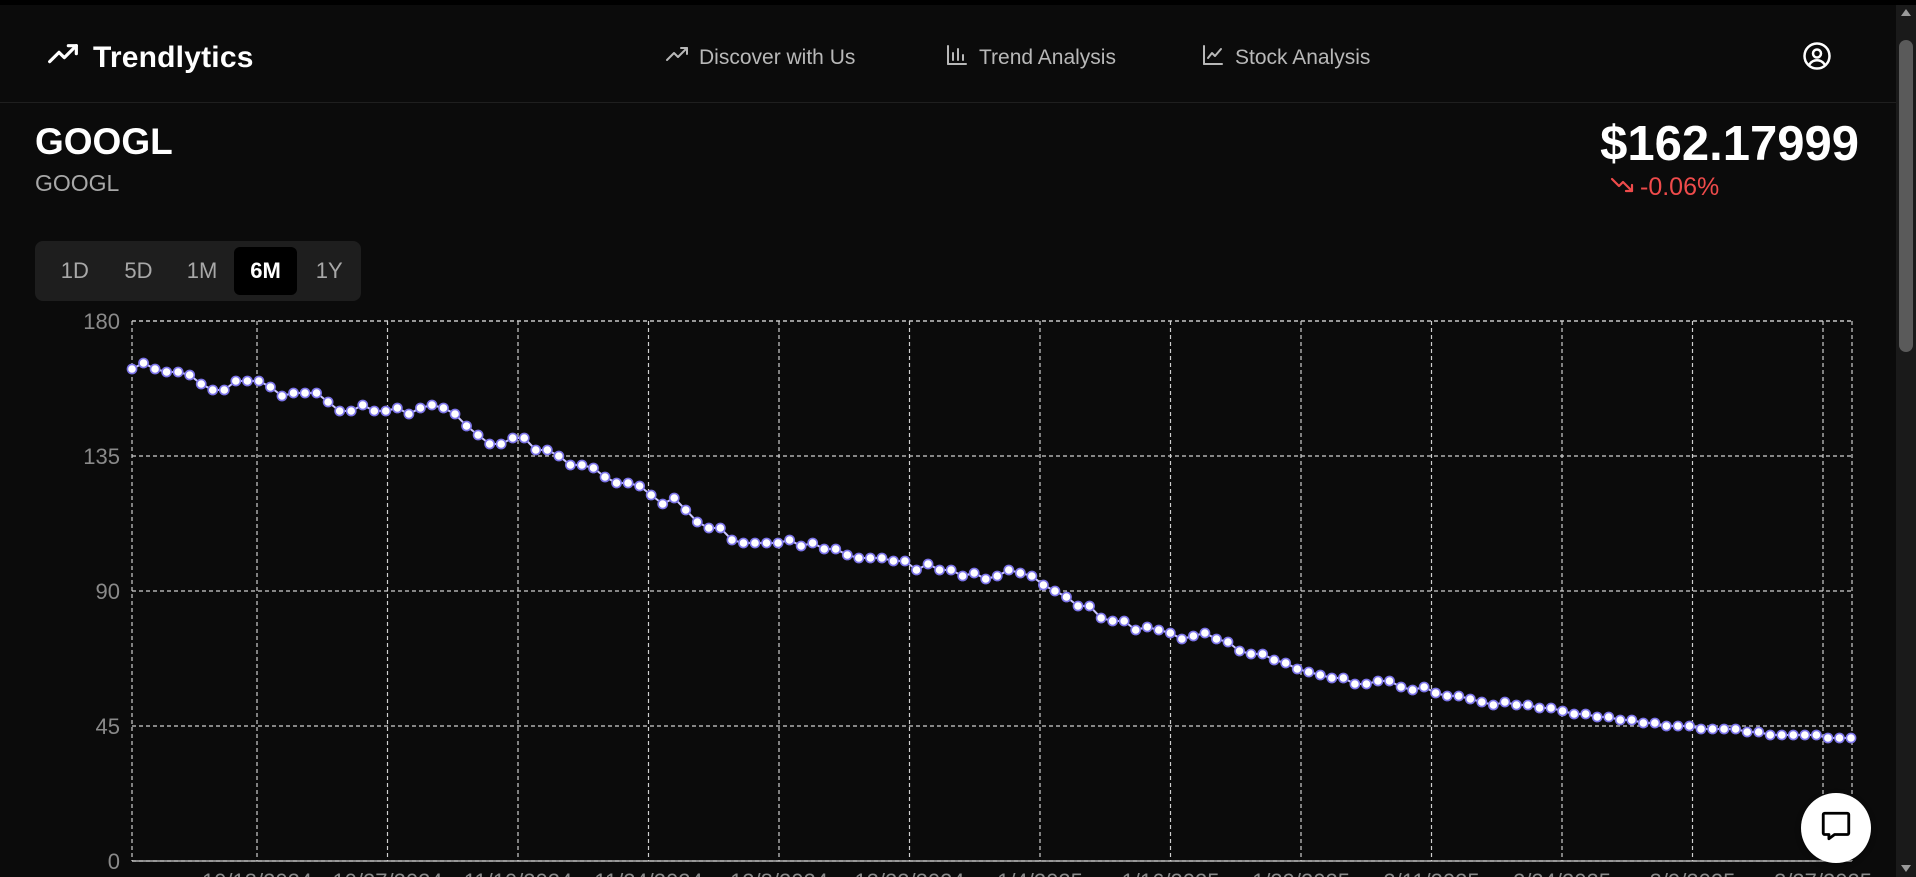  Describe the element at coordinates (648, 873) in the screenshot. I see `x-tick-label: 11/24/2024` at that location.